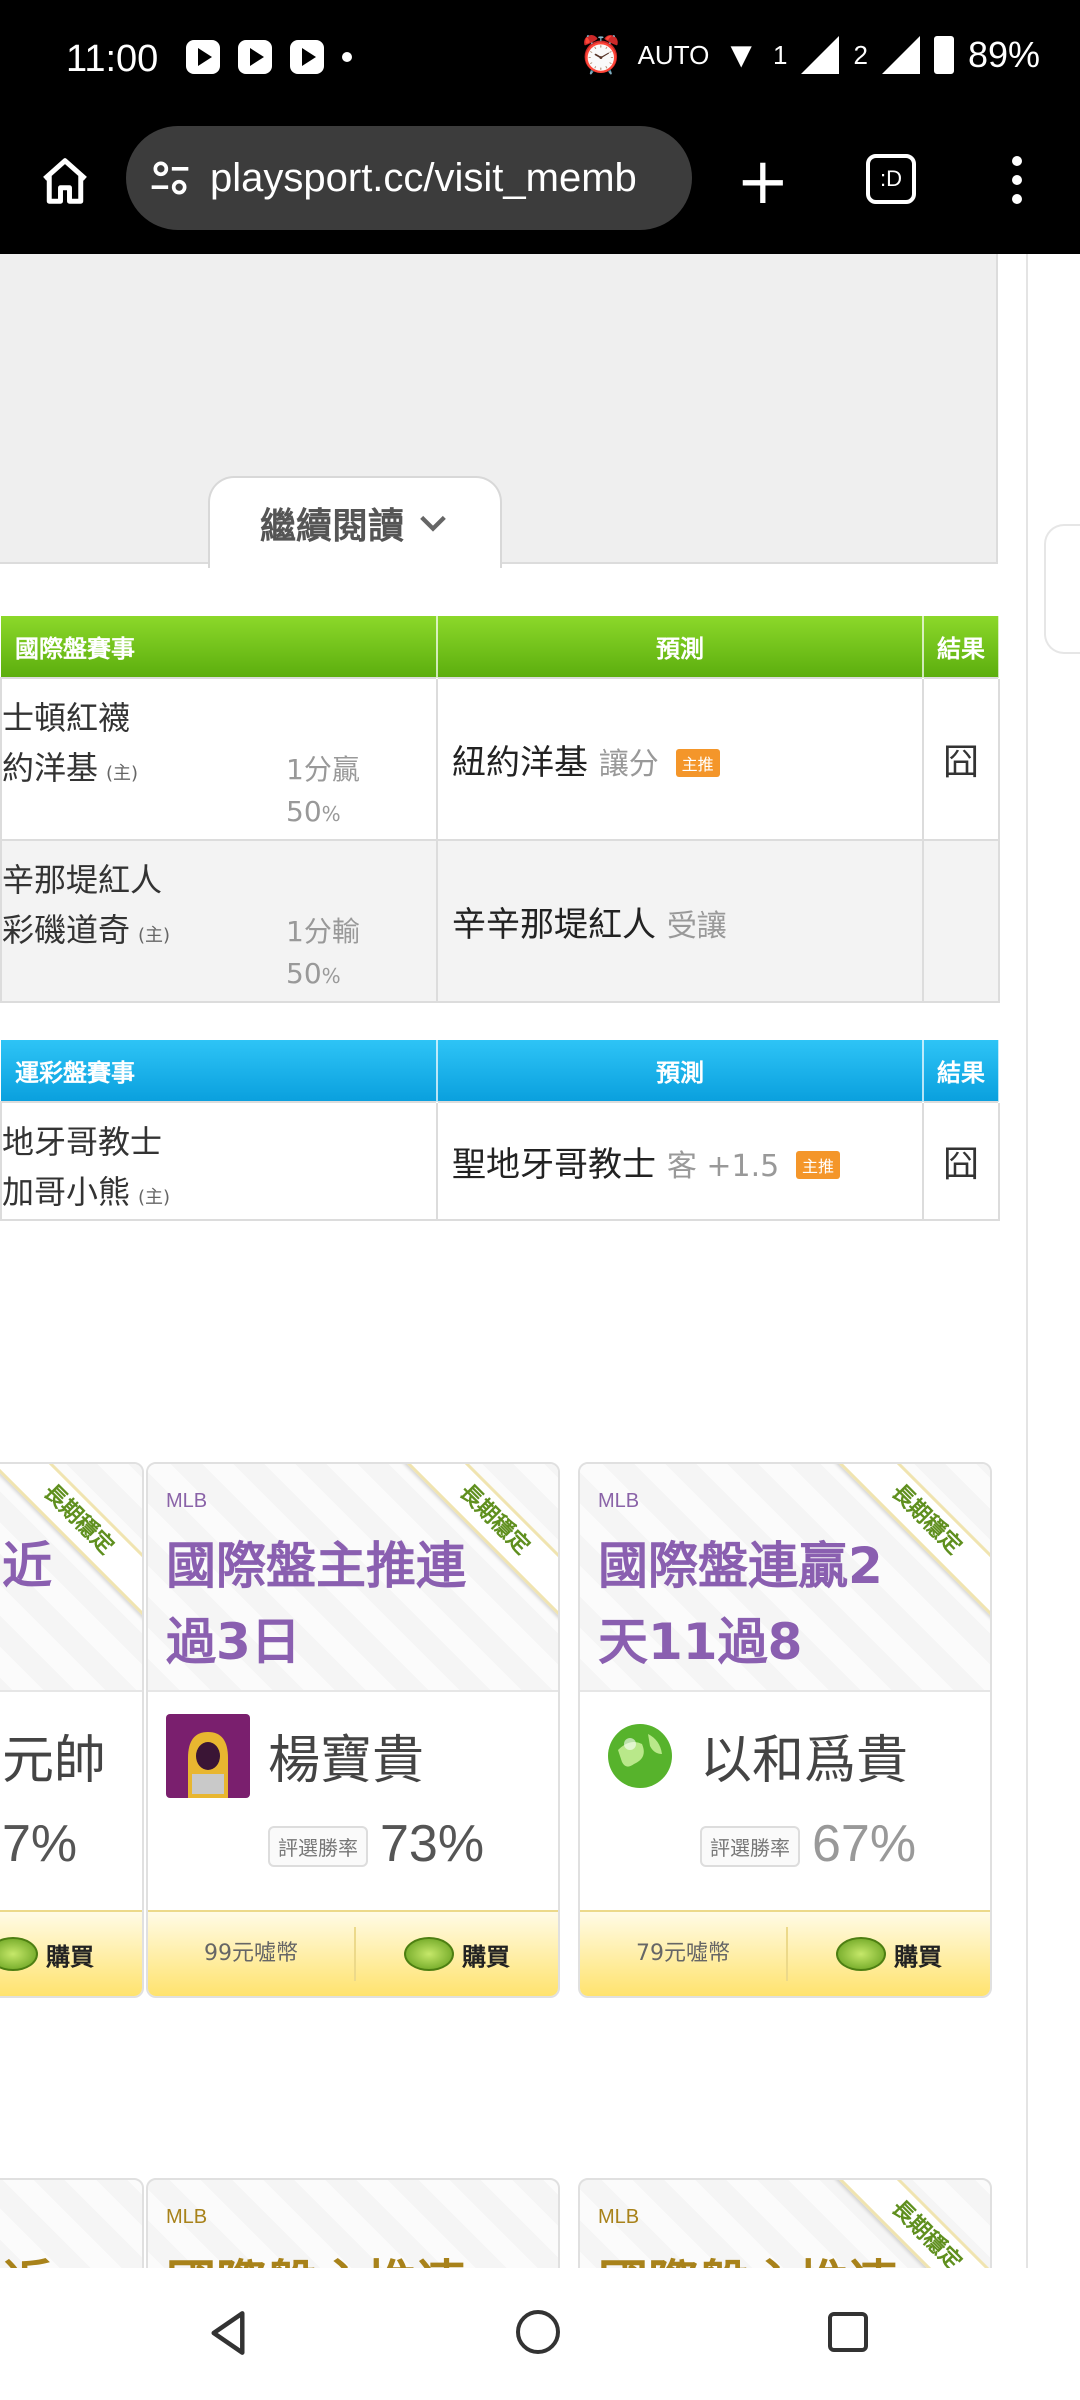 Image resolution: width=1080 pixels, height=2400 pixels. What do you see at coordinates (71, 1578) in the screenshot?
I see `card-header: 近 長期穩定` at bounding box center [71, 1578].